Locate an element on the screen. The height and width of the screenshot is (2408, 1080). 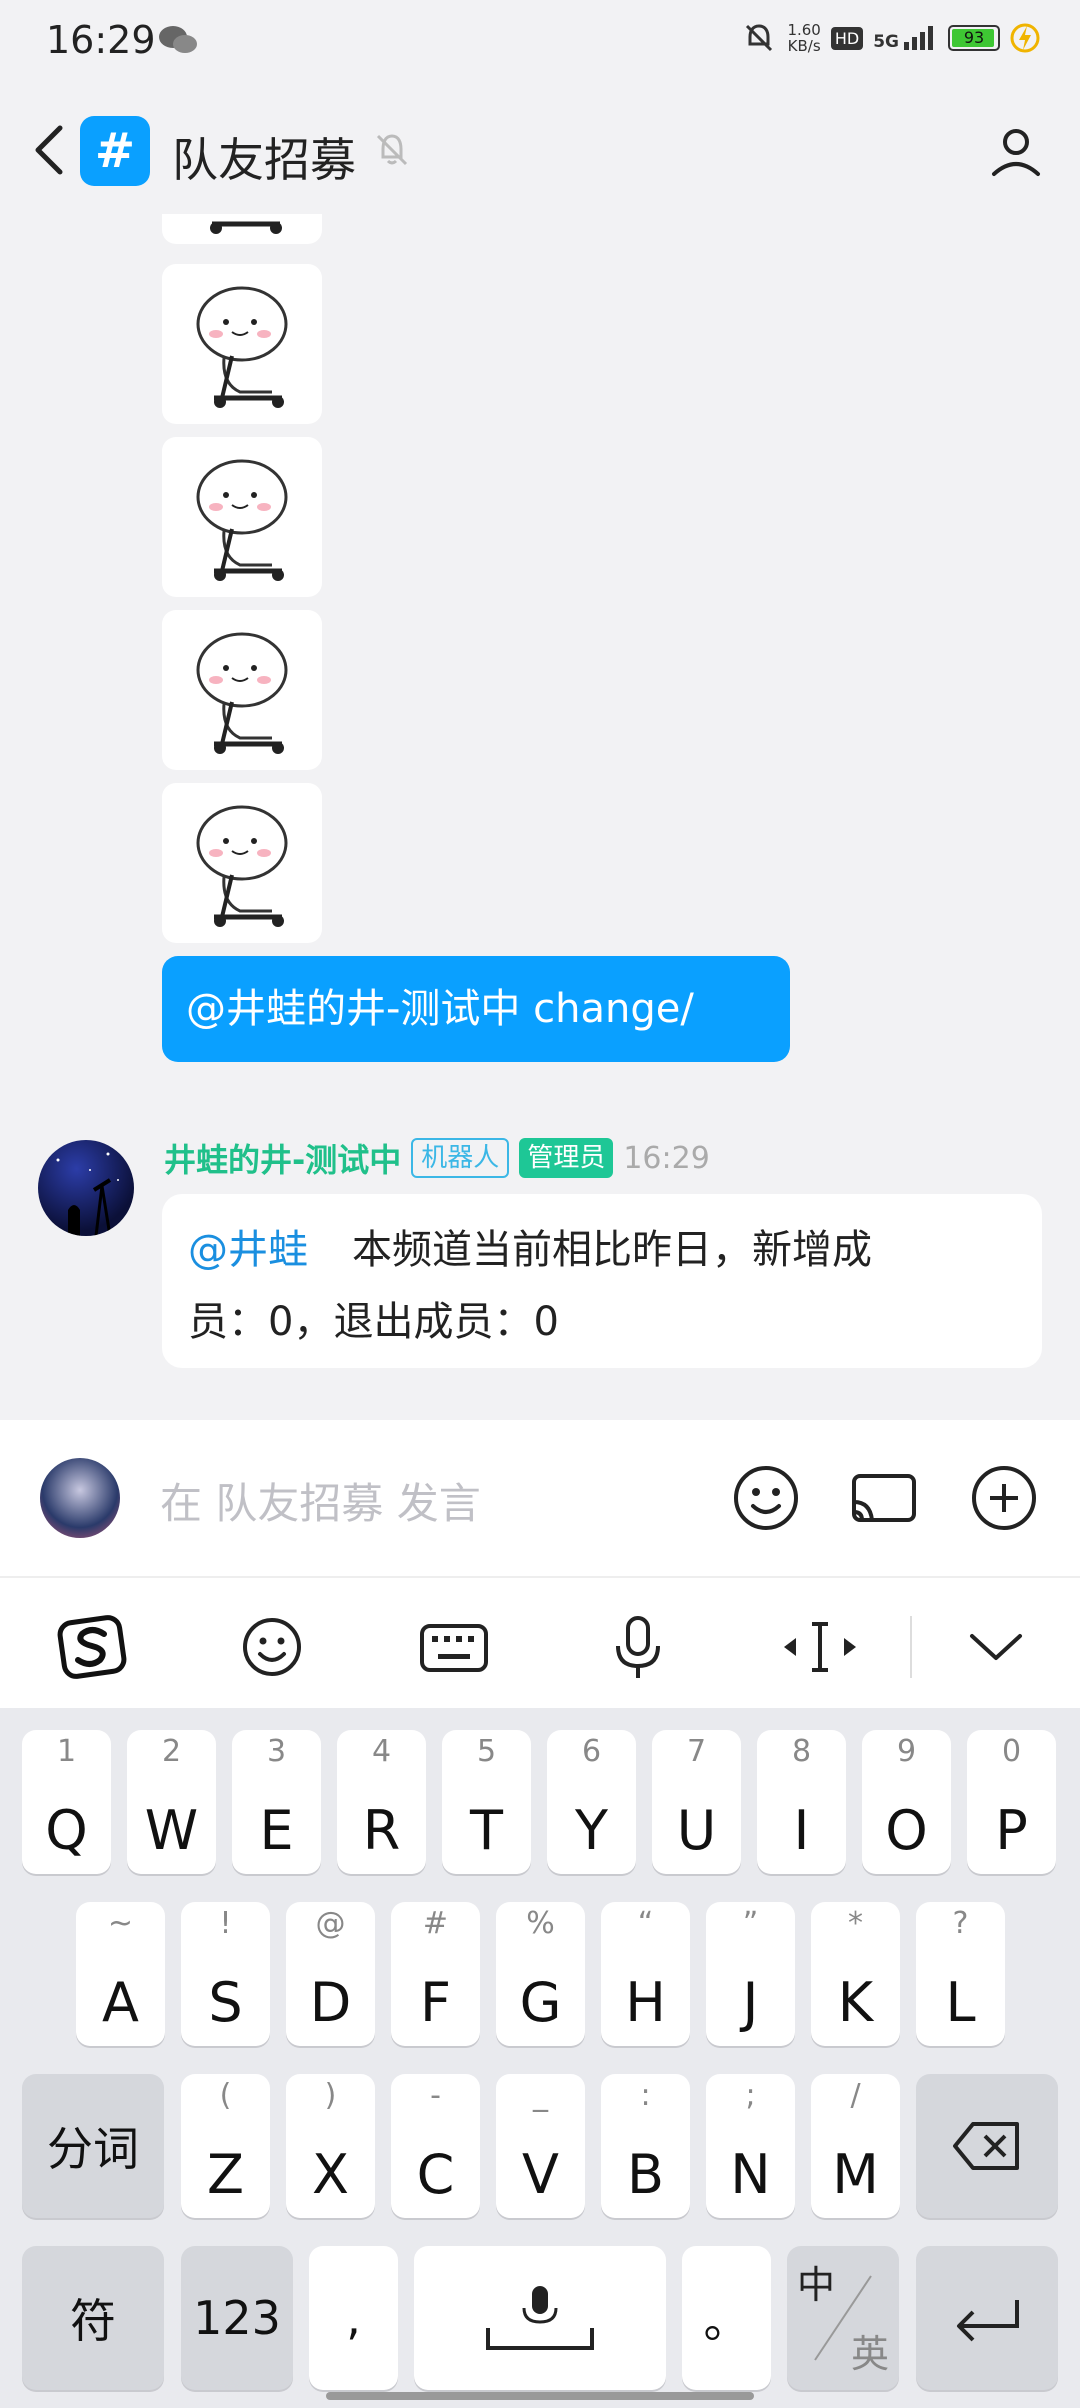
hd-badge: HD is located at coordinates (847, 38).